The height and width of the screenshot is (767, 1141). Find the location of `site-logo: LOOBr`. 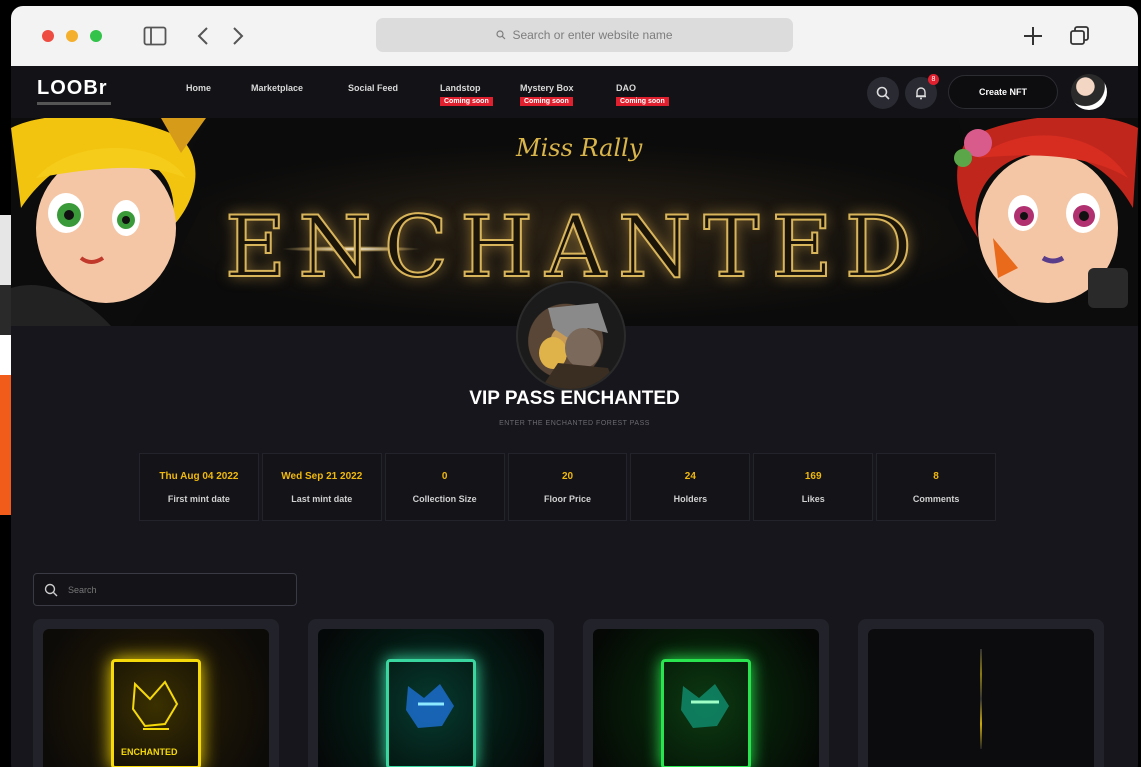

site-logo: LOOBr is located at coordinates (74, 89).